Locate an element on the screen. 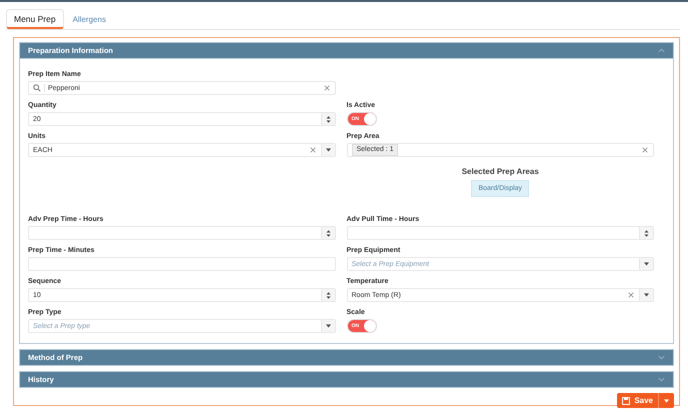 This screenshot has height=412, width=688. caret-icon is located at coordinates (666, 400).